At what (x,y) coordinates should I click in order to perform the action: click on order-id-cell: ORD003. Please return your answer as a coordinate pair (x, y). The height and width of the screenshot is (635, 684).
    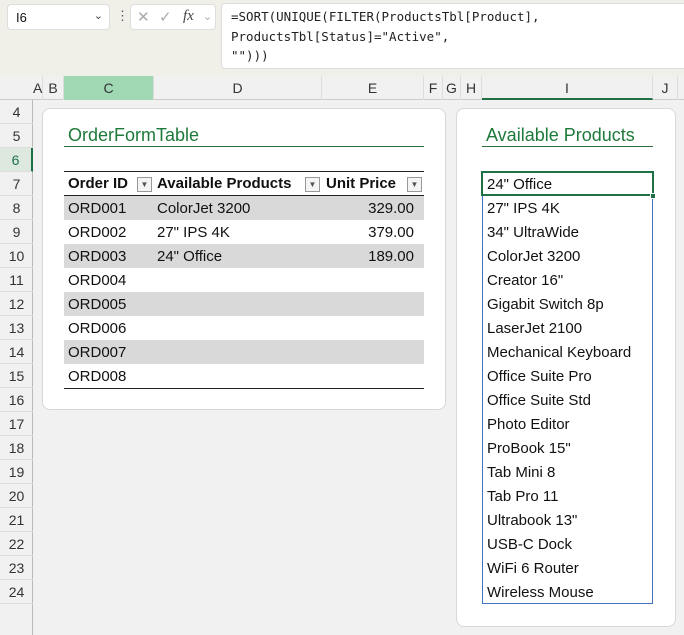
    Looking at the image, I should click on (109, 256).